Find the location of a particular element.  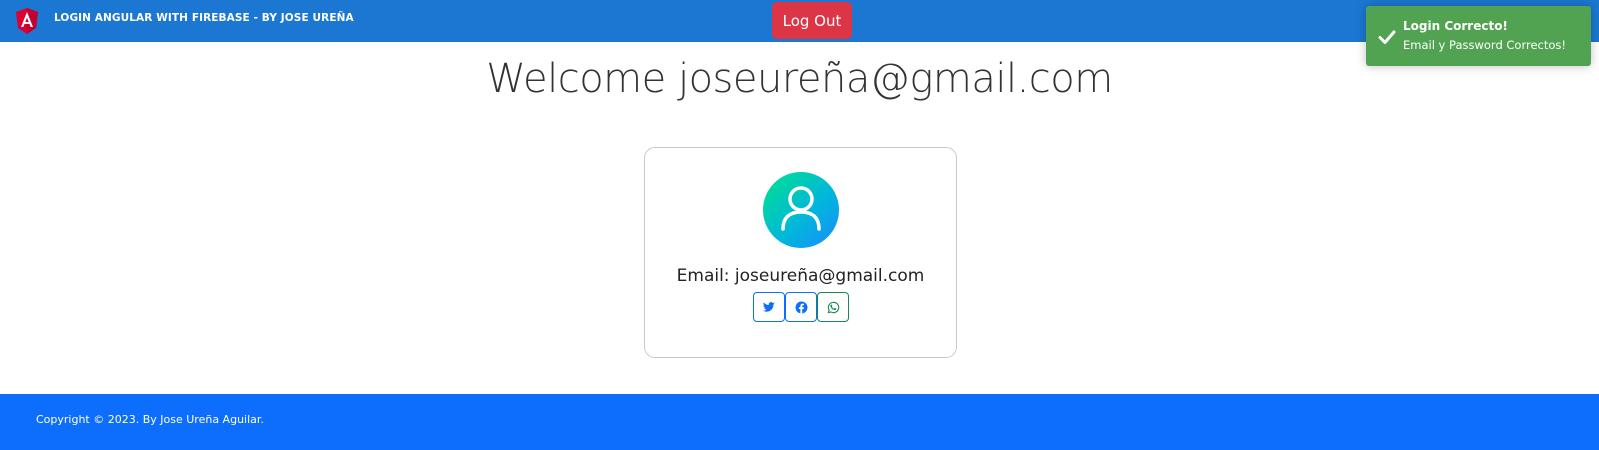

social-buttons is located at coordinates (801, 307).